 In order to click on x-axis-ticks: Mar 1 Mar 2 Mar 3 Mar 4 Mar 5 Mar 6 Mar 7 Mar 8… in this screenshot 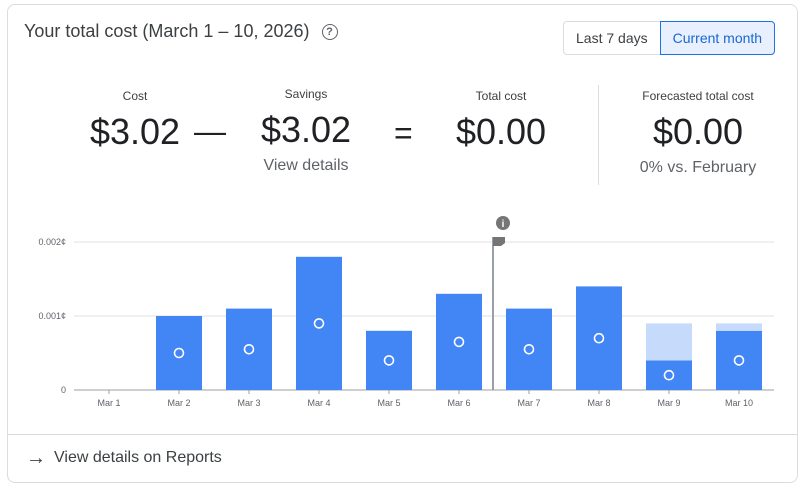, I will do `click(425, 399)`.